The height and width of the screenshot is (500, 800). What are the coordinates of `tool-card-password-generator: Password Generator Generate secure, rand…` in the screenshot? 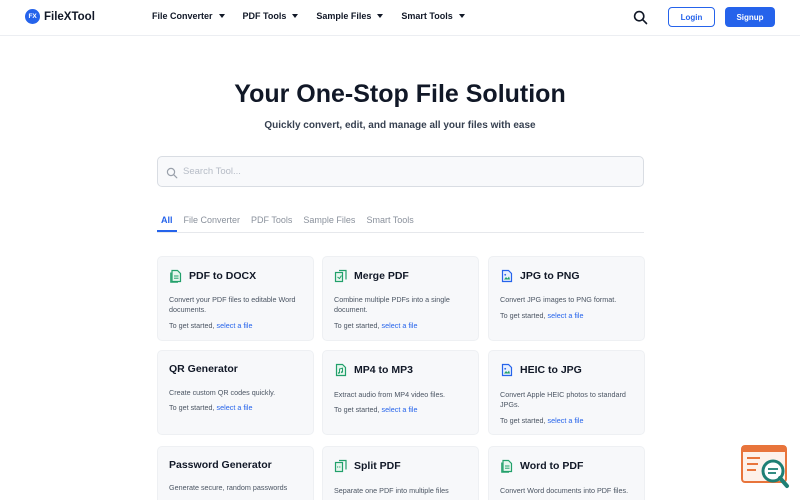 It's located at (235, 473).